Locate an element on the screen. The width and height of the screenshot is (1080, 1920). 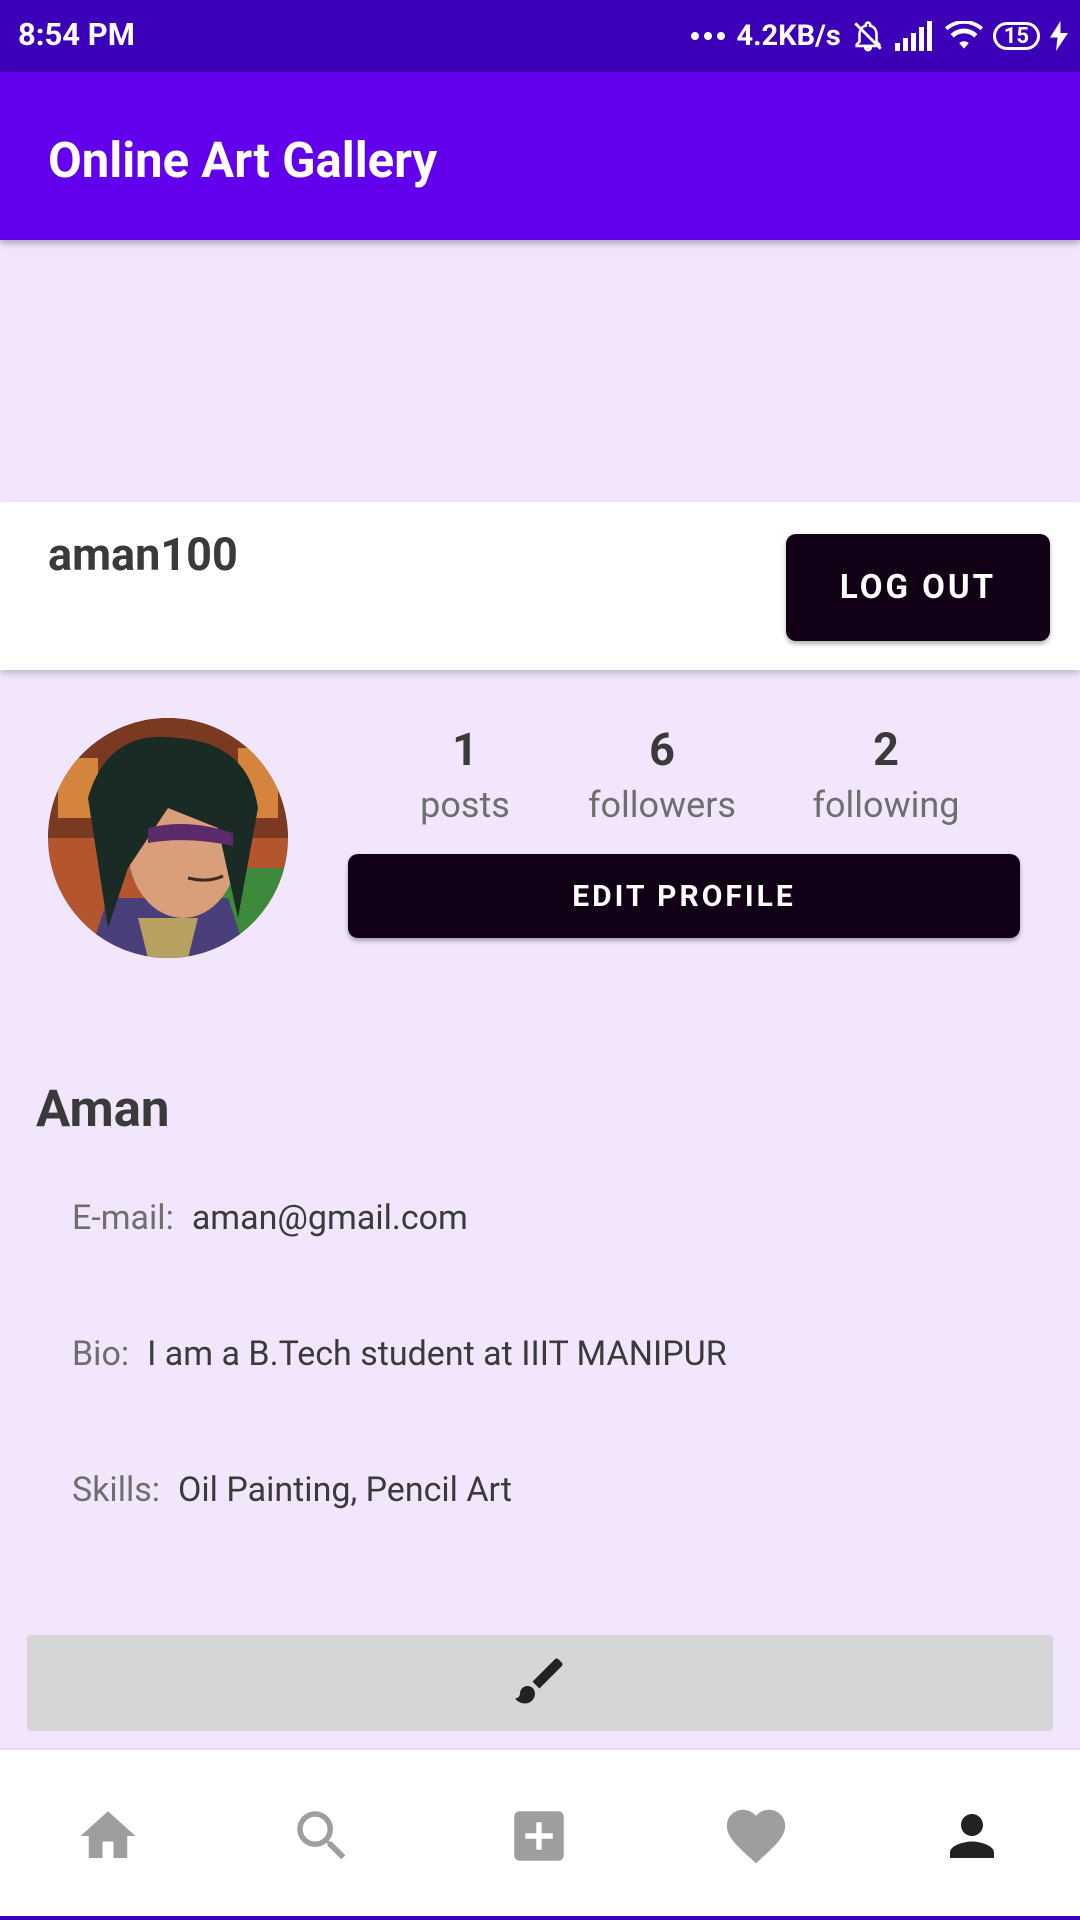
avatar-image is located at coordinates (168, 838).